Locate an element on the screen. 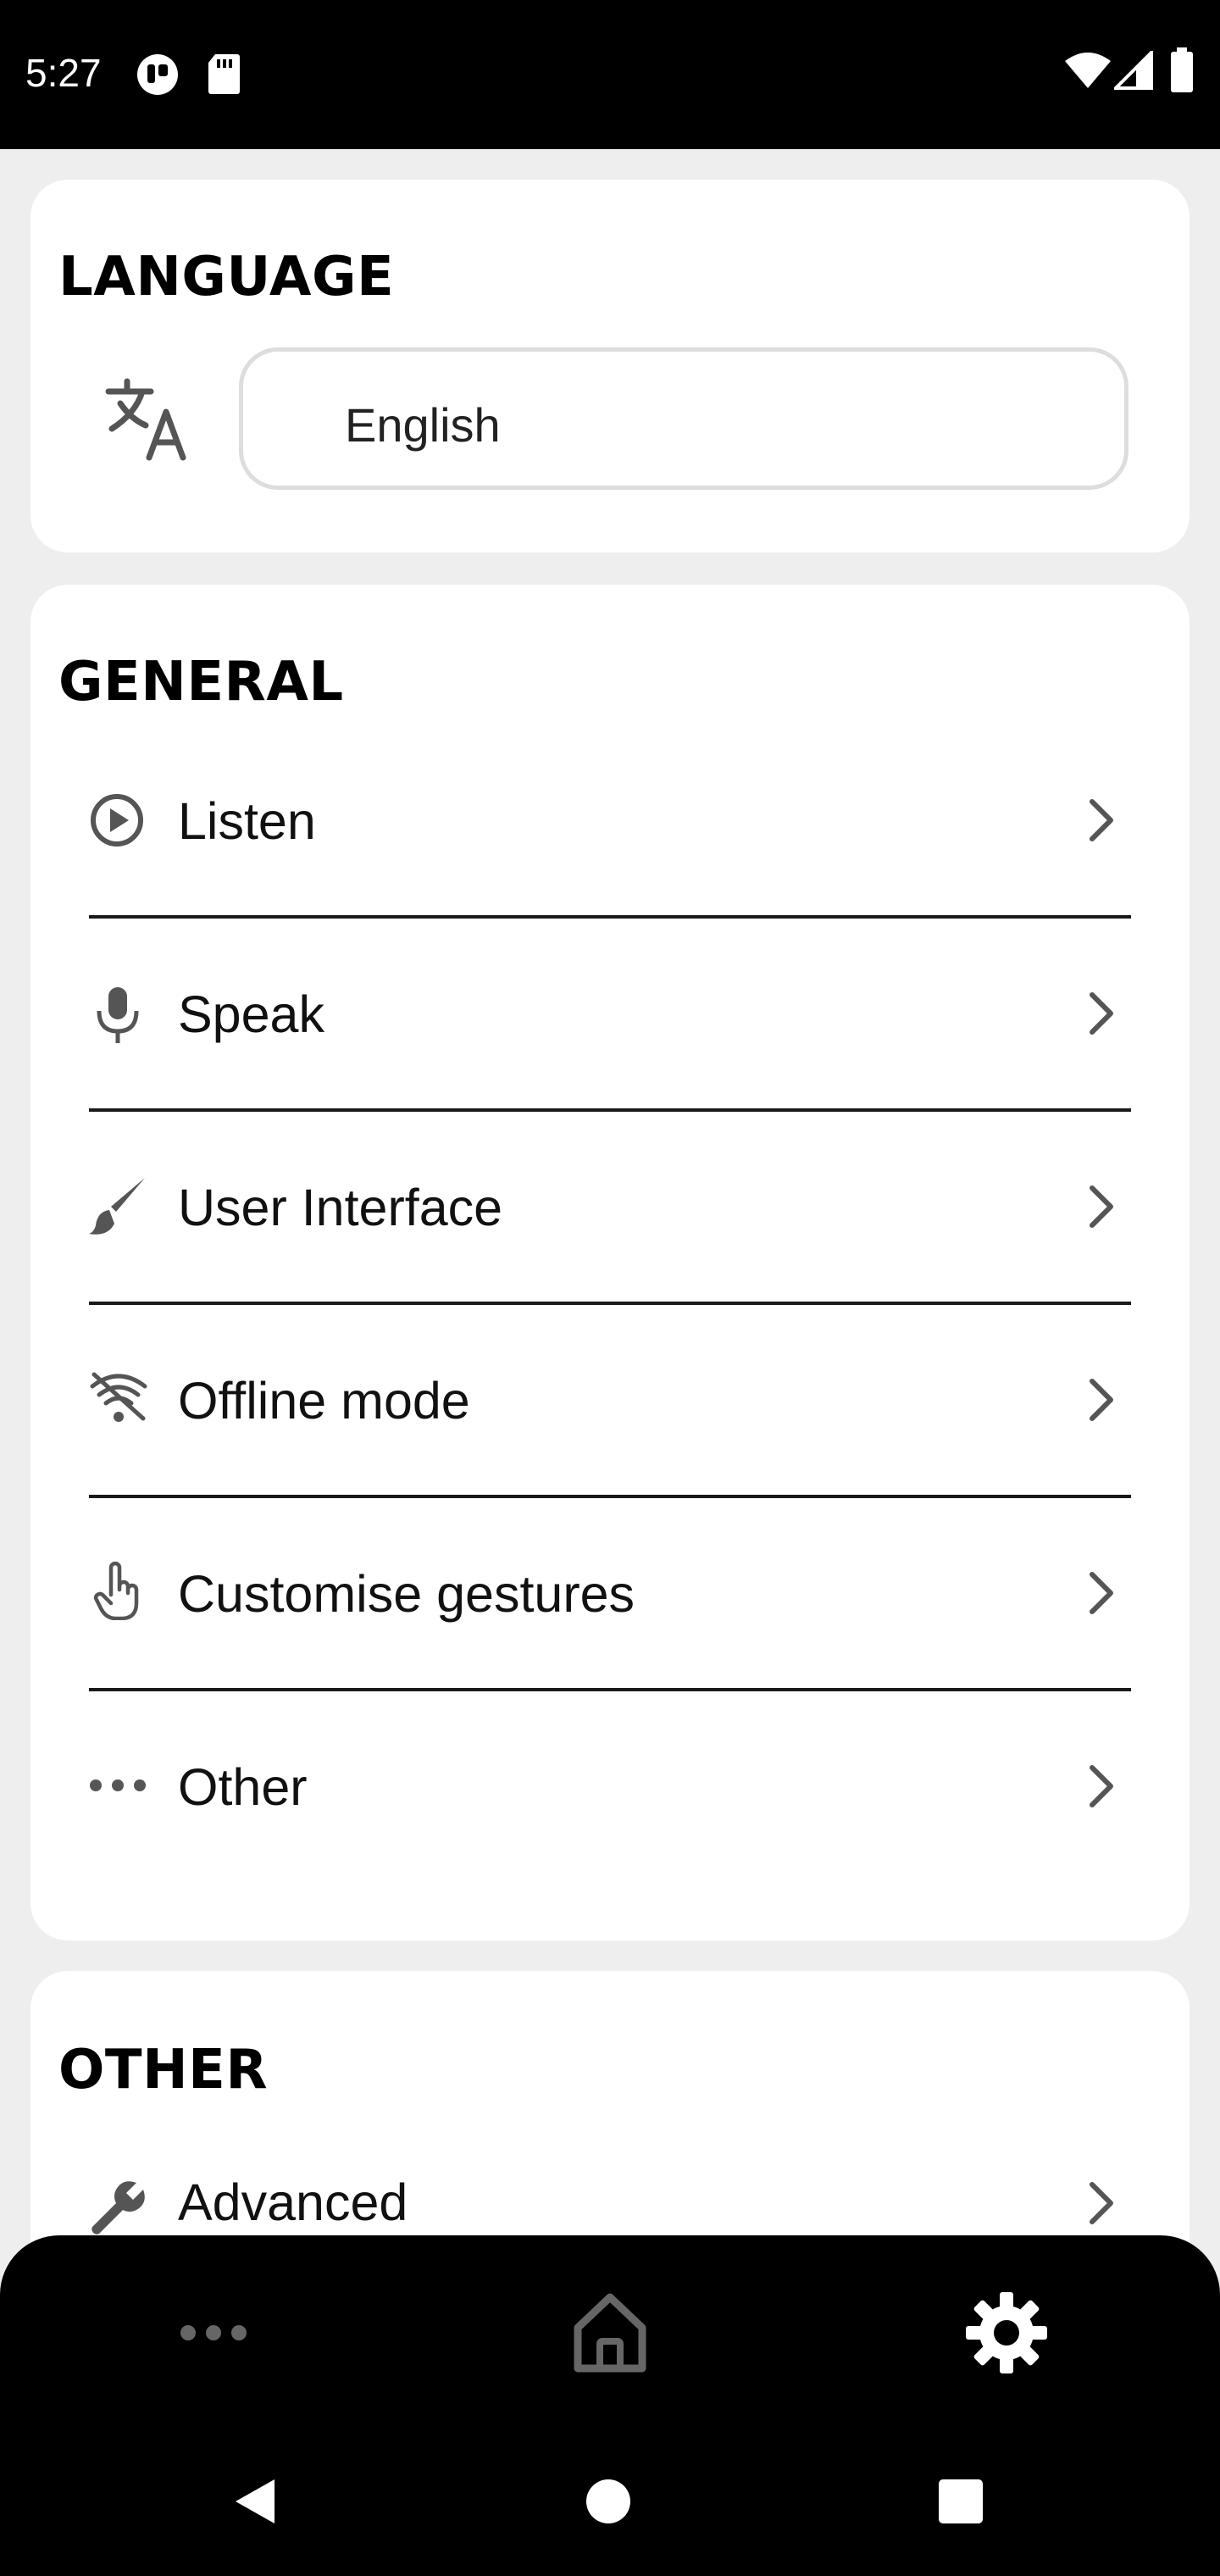 The height and width of the screenshot is (2576, 1220). settings-row-offline-mode: Offline mode is located at coordinates (610, 1400).